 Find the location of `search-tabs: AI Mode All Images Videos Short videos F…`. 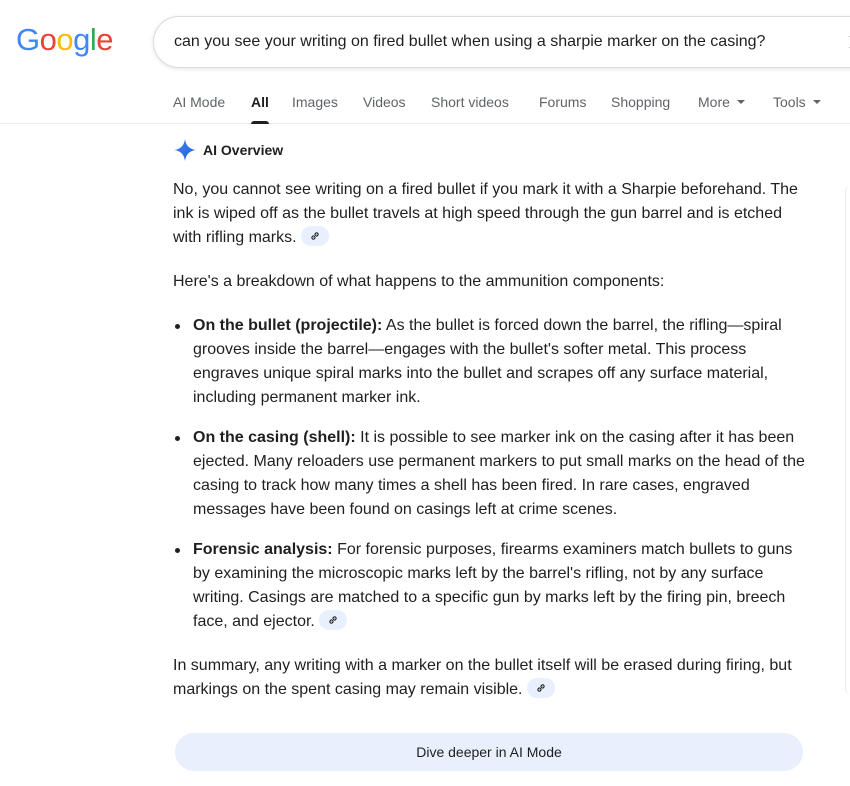

search-tabs: AI Mode All Images Videos Short videos F… is located at coordinates (425, 102).